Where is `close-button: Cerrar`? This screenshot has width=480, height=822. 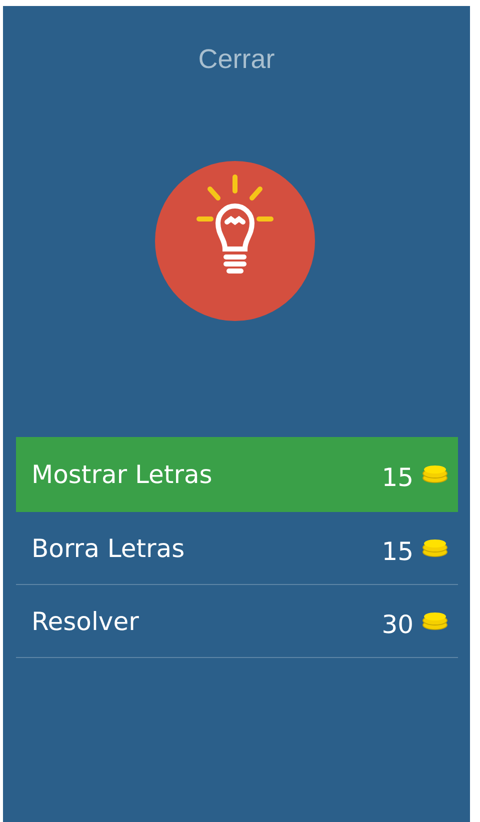
close-button: Cerrar is located at coordinates (236, 59).